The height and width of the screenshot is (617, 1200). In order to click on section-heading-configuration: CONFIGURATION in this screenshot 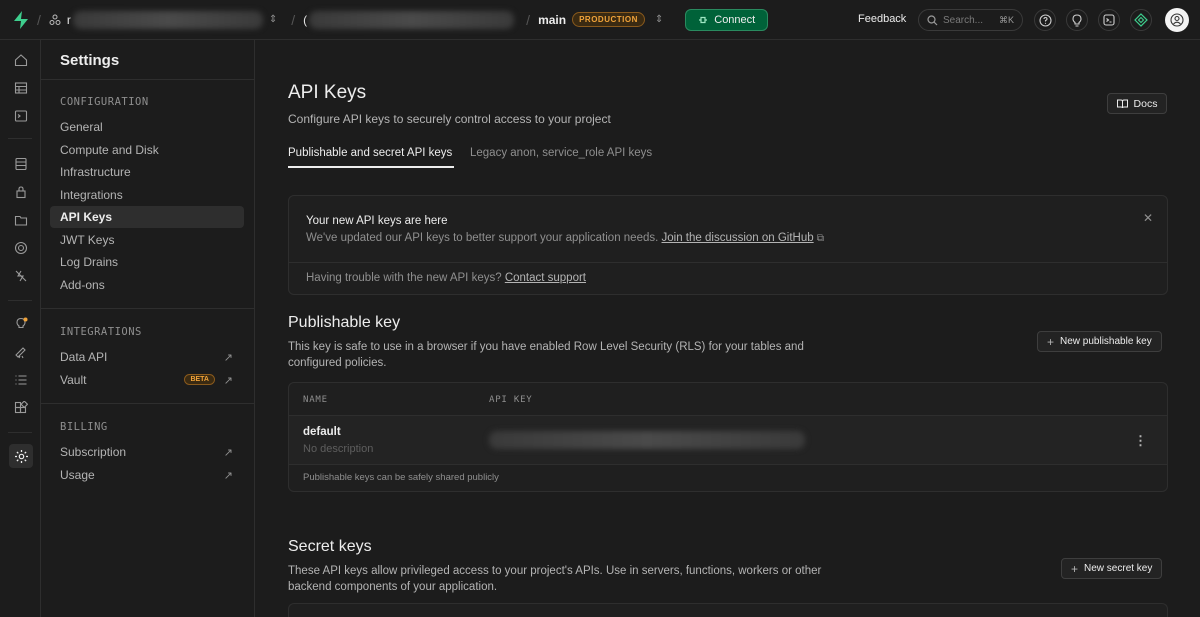, I will do `click(104, 102)`.